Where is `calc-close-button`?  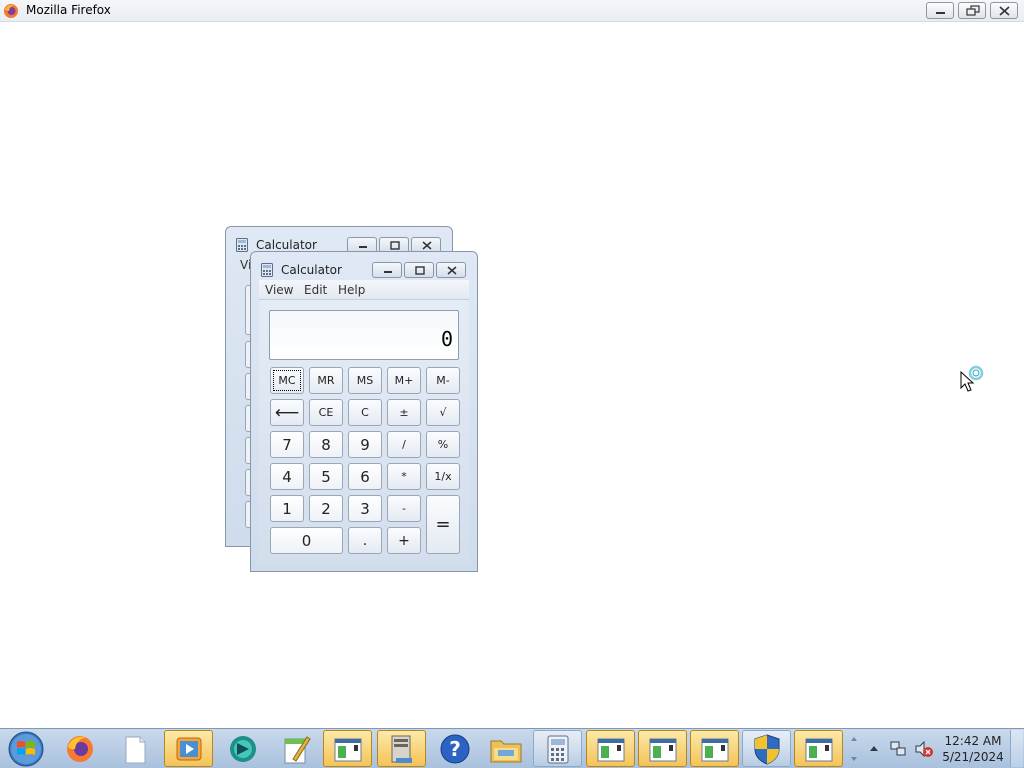
calc-close-button is located at coordinates (451, 270).